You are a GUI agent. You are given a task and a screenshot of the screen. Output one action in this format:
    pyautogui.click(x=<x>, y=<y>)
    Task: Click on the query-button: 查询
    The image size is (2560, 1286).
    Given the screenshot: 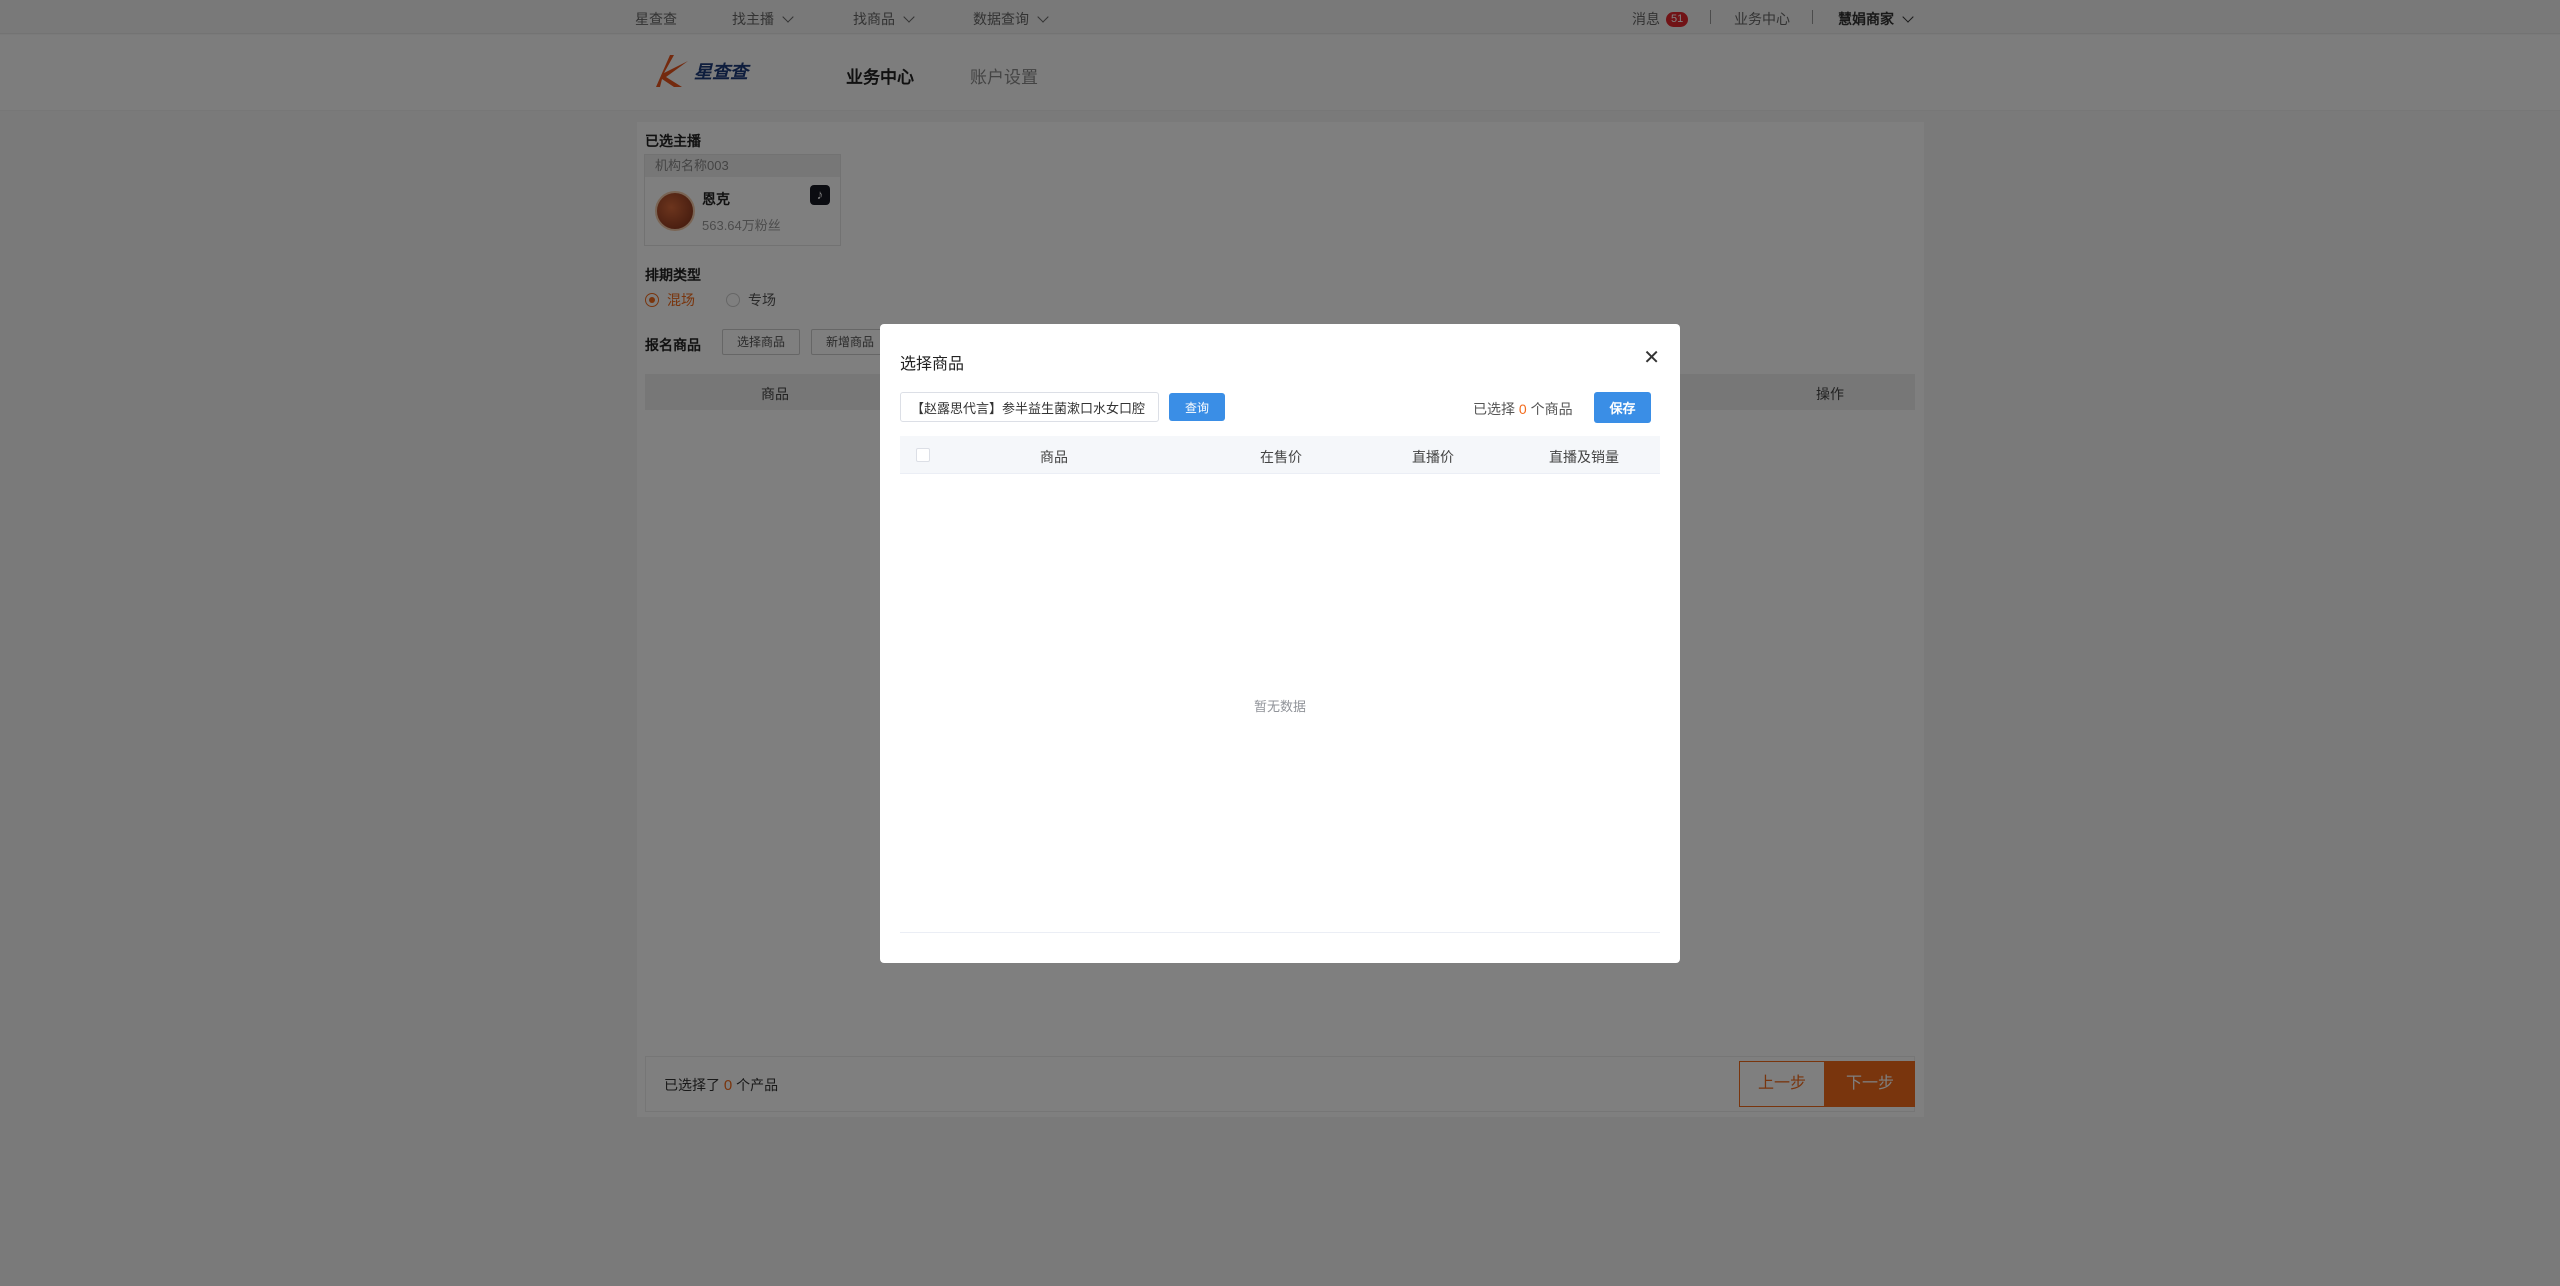 What is the action you would take?
    pyautogui.click(x=1197, y=407)
    